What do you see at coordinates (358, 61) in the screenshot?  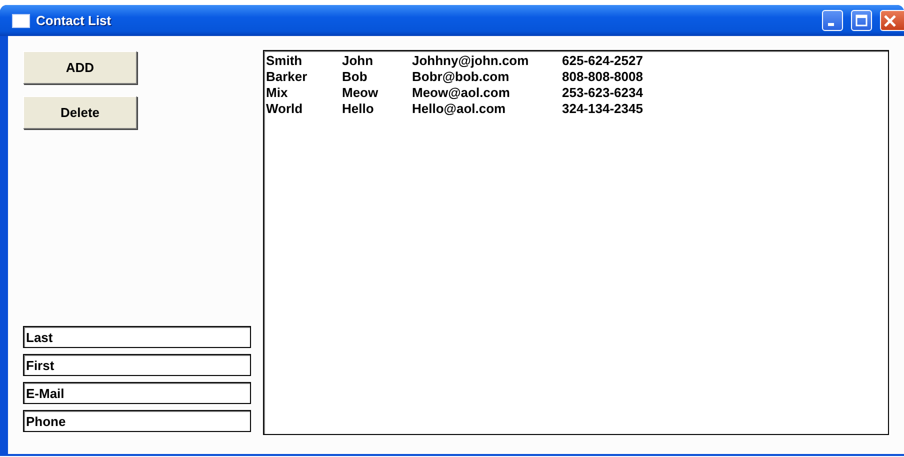 I see `list-entry-text: John` at bounding box center [358, 61].